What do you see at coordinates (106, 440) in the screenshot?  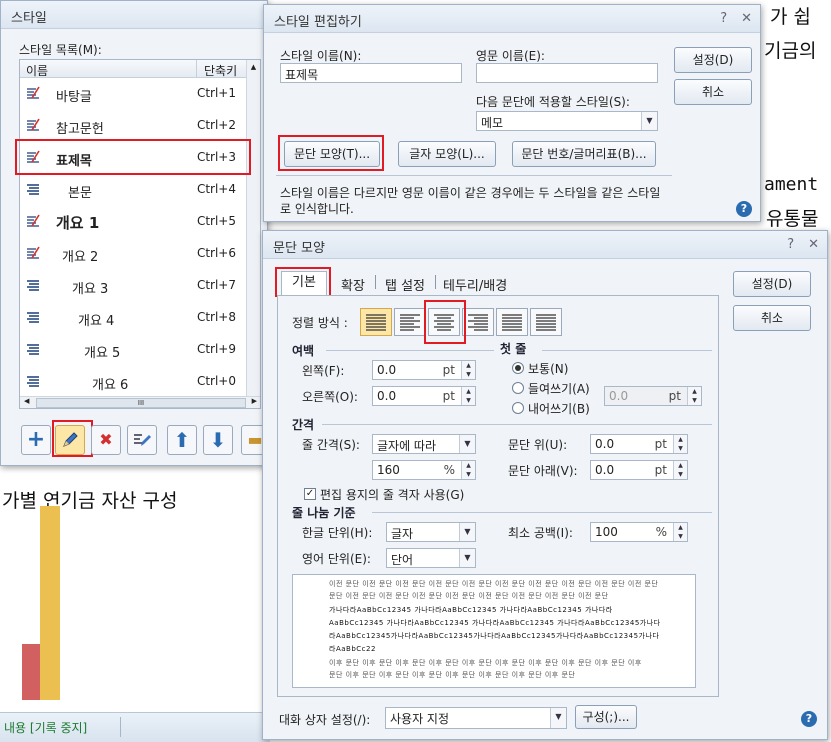 I see `delete-style-button: ✖` at bounding box center [106, 440].